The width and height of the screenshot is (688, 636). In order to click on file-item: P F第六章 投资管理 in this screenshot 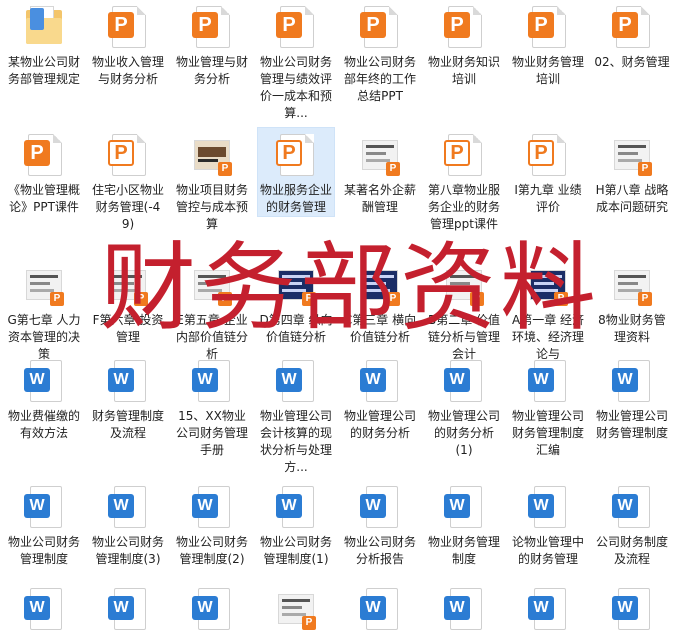, I will do `click(128, 302)`.